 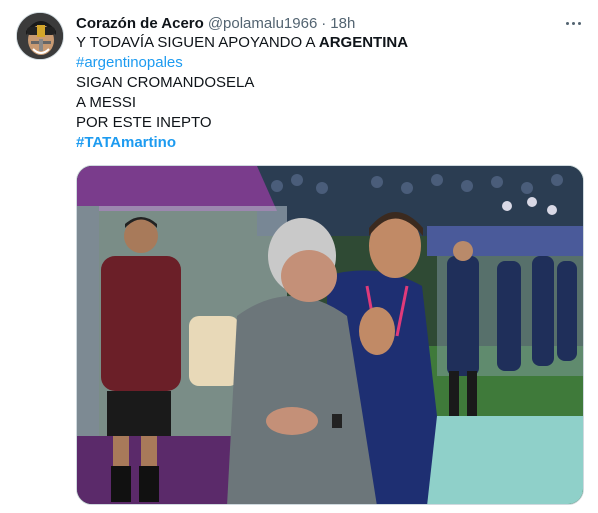 What do you see at coordinates (140, 23) in the screenshot?
I see `author-display-name: Corazón de Acero` at bounding box center [140, 23].